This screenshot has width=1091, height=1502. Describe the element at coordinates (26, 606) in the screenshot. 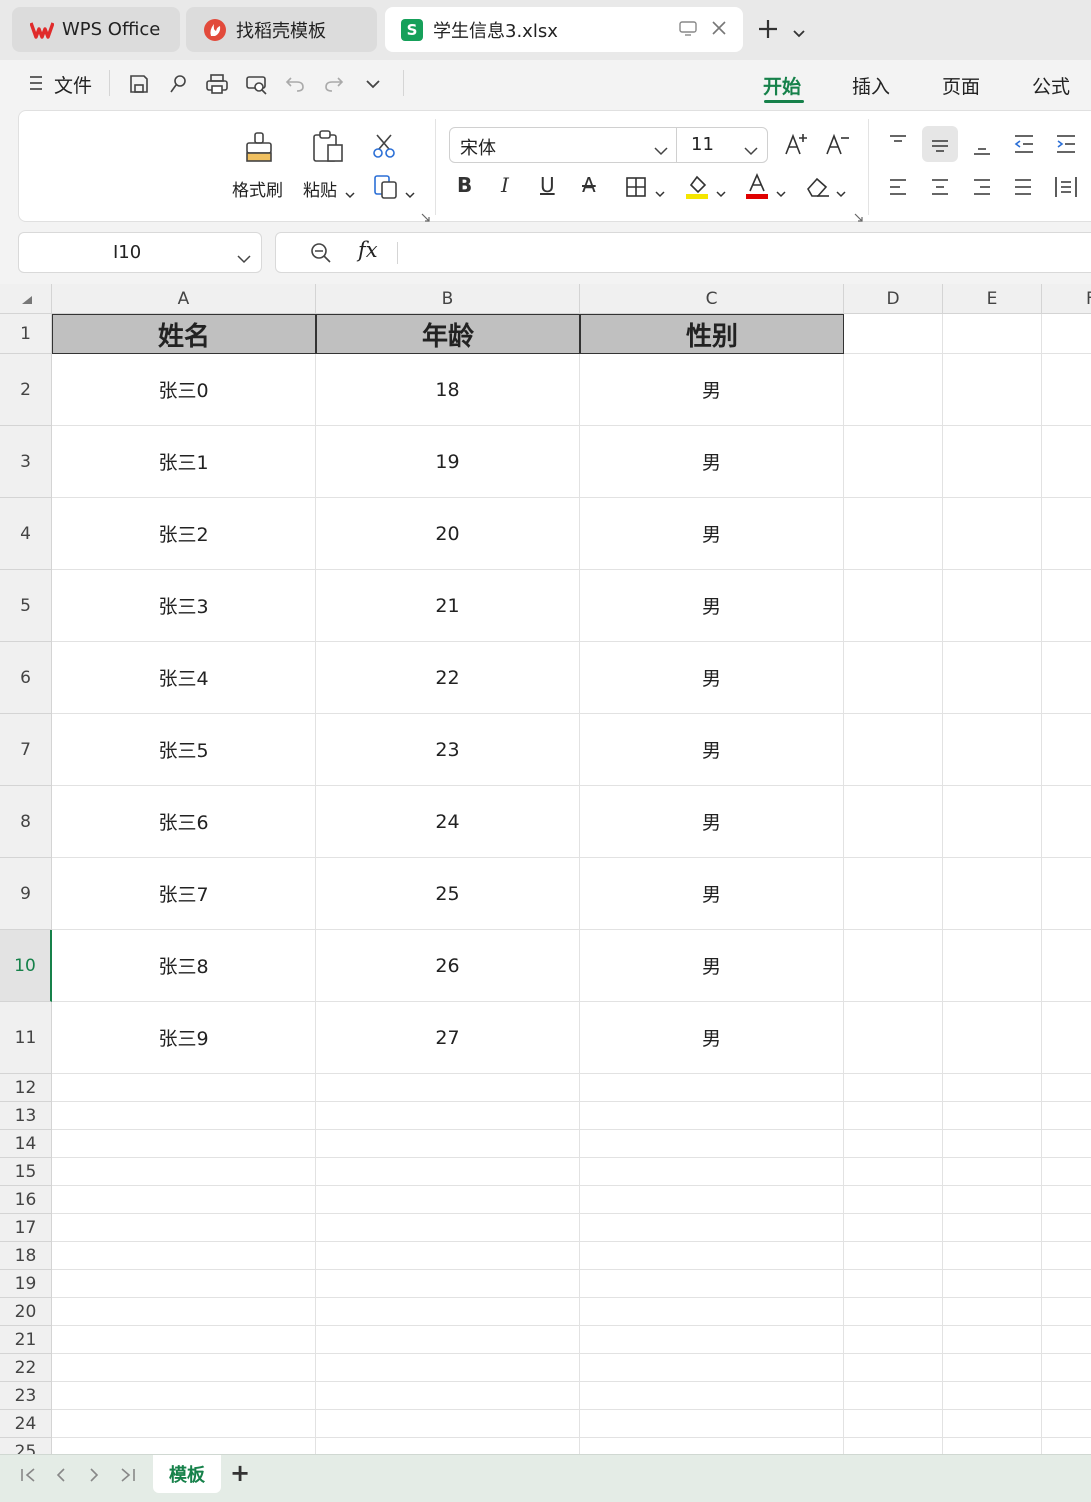

I see `row-header-5: 5` at that location.